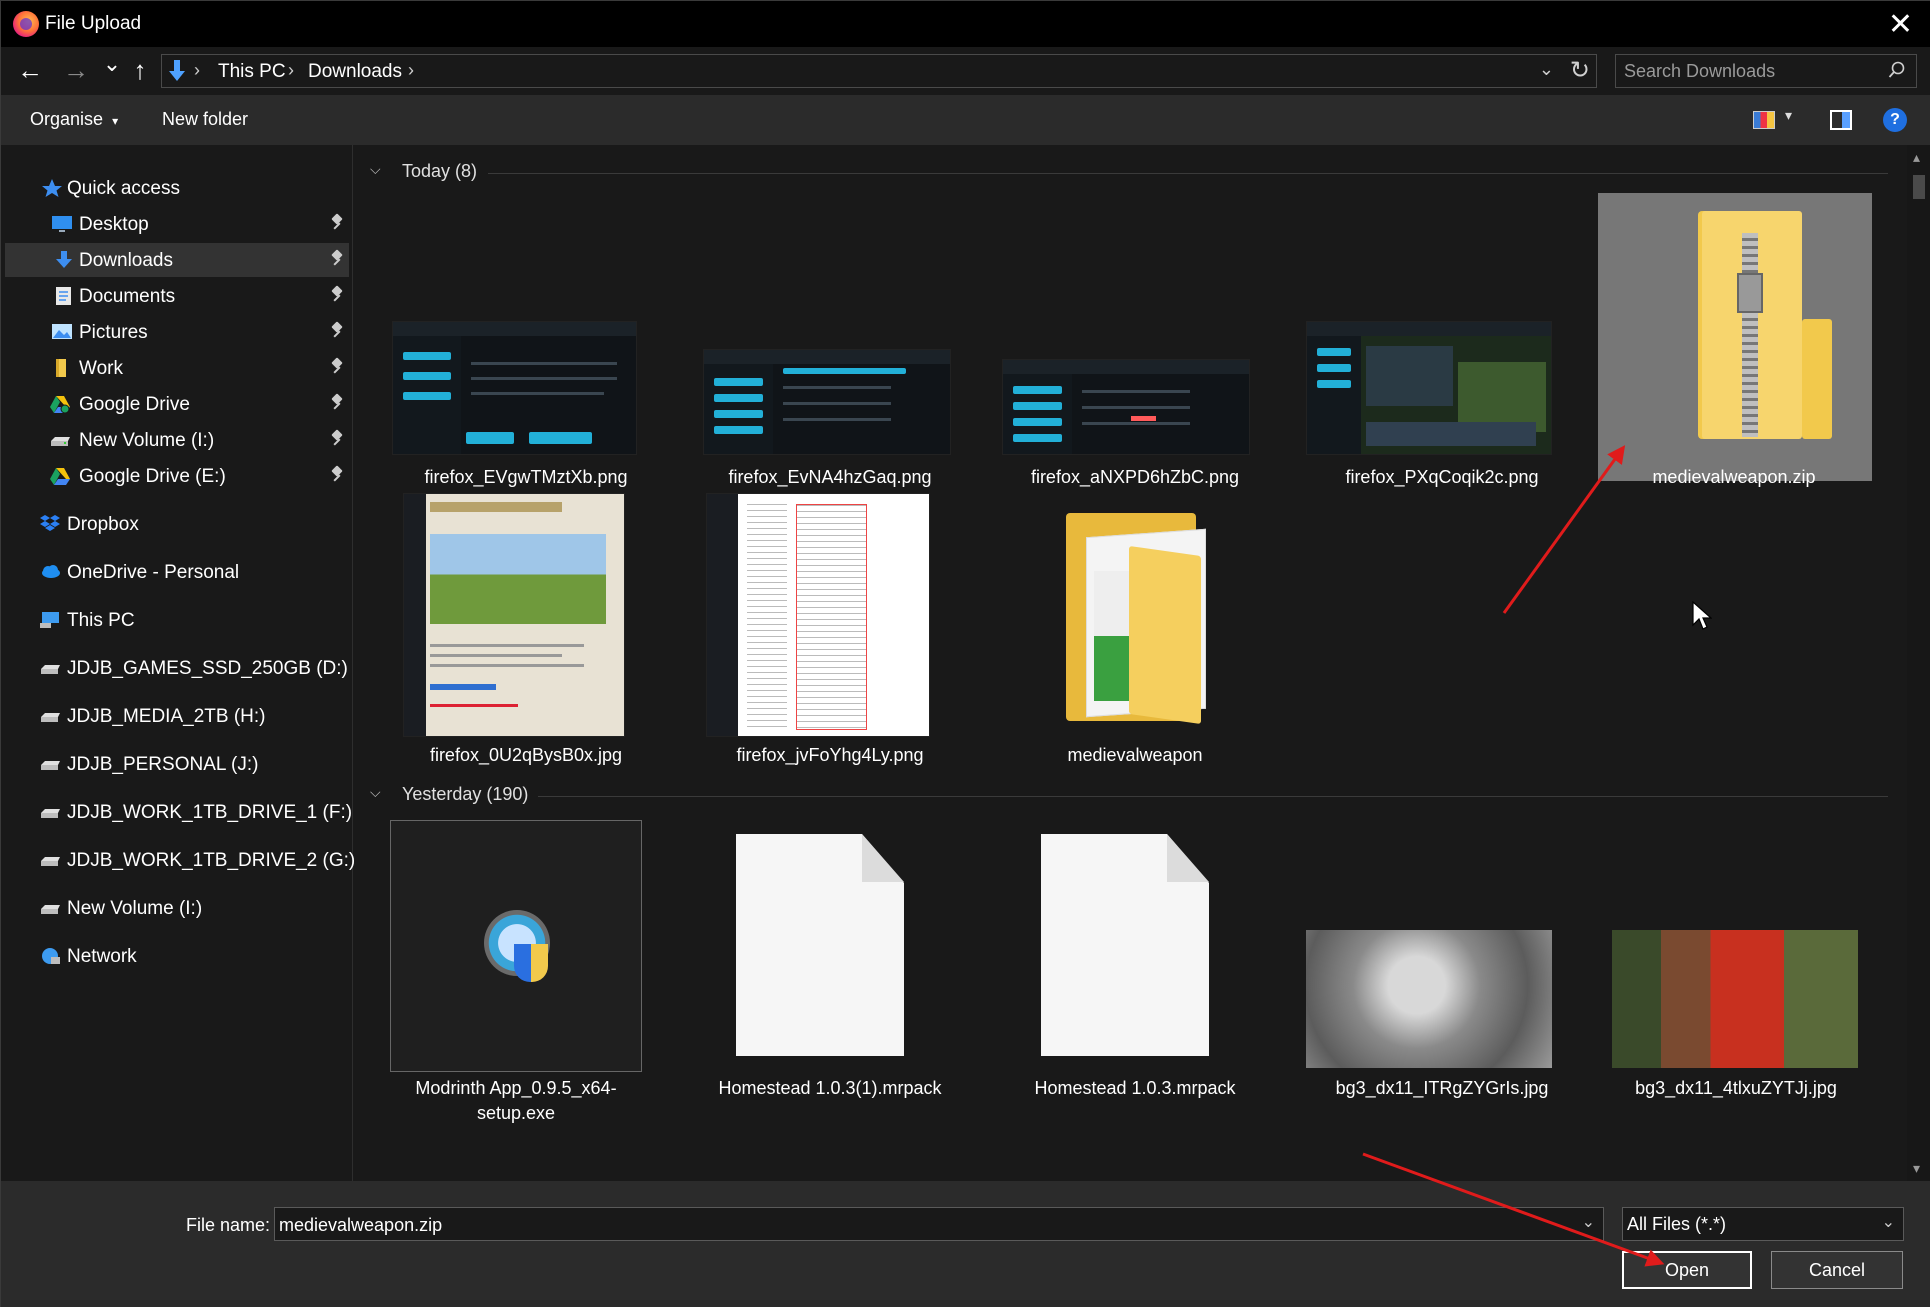 The image size is (1930, 1307). I want to click on sidebar-item-network: Network, so click(177, 956).